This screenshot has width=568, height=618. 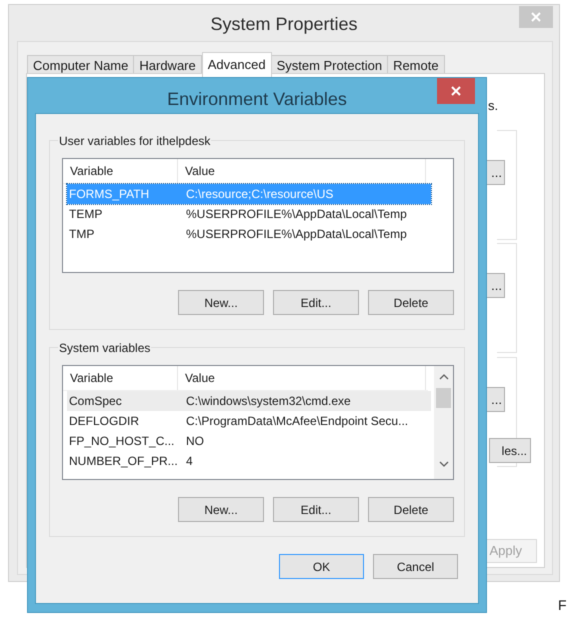 What do you see at coordinates (444, 464) in the screenshot?
I see `scroll-down-icon` at bounding box center [444, 464].